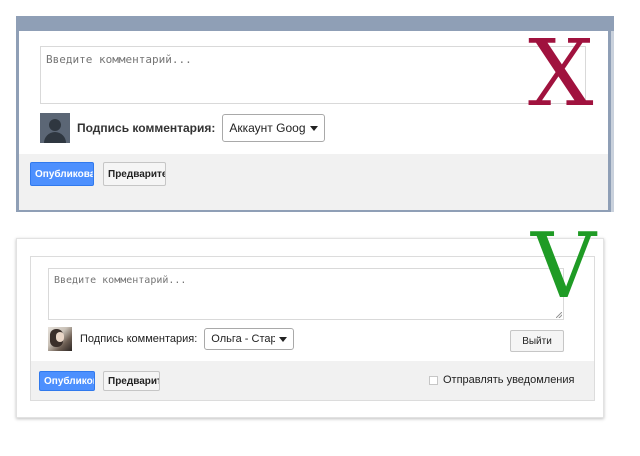 Image resolution: width=640 pixels, height=456 pixels. I want to click on default-user-avatar-icon, so click(55, 128).